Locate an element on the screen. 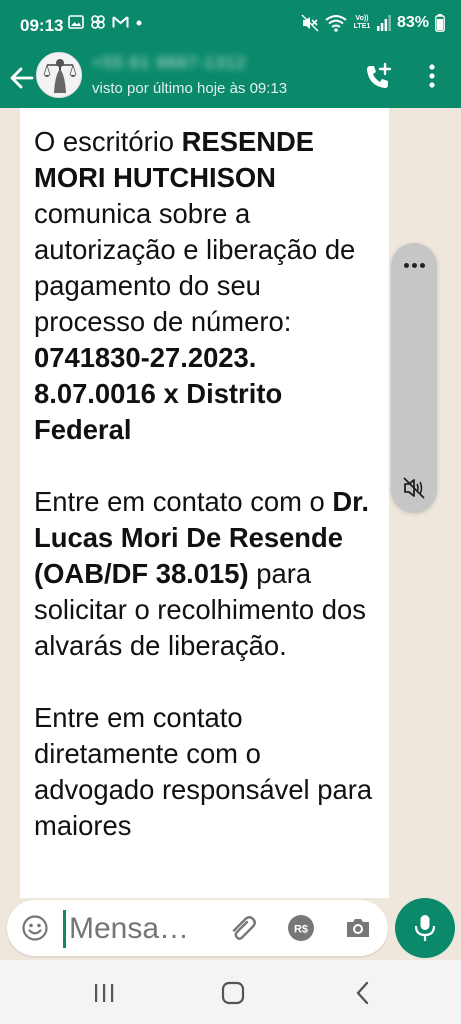 The width and height of the screenshot is (461, 1024). contact-name: +55 61 9887-1312 is located at coordinates (169, 63).